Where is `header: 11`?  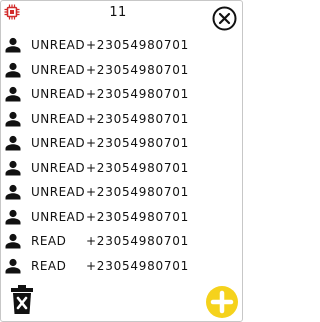
header: 11 is located at coordinates (121, 17).